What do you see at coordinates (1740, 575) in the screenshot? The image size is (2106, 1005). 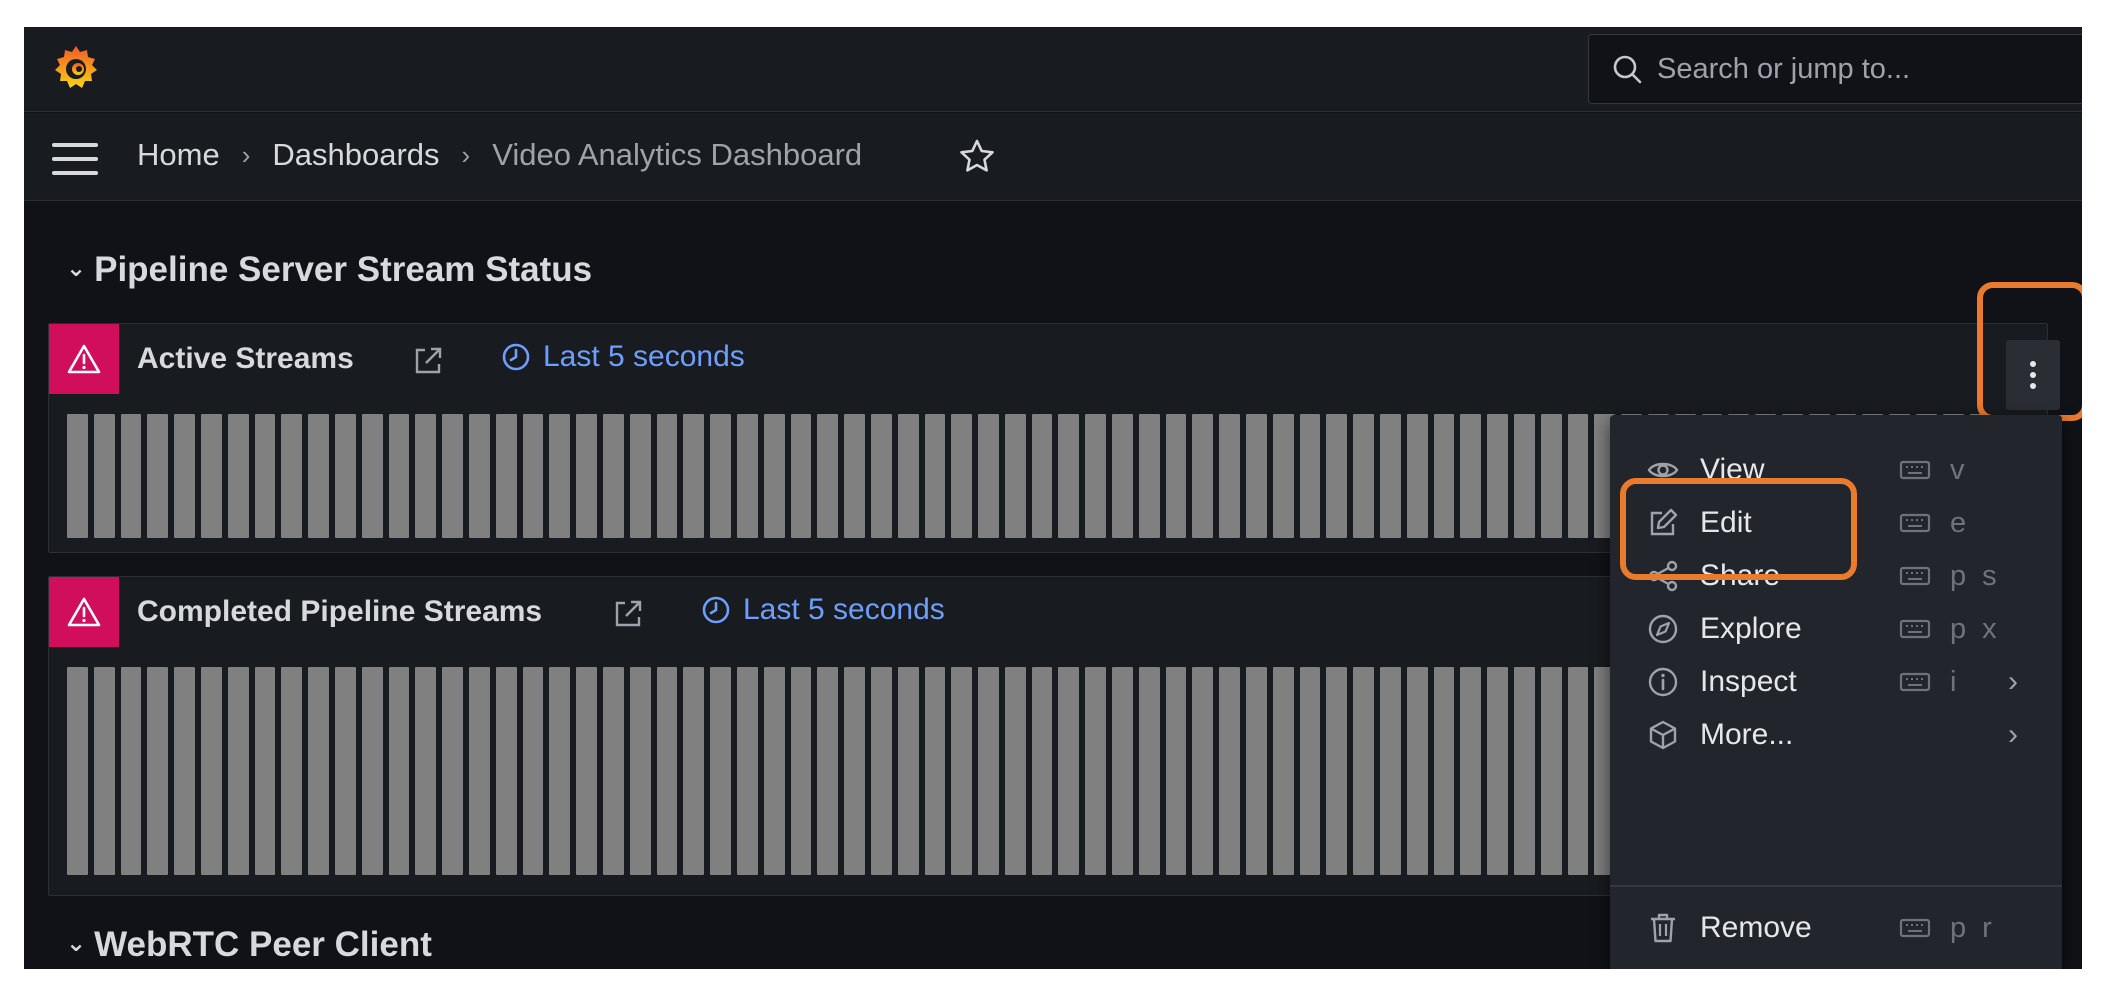 I see `menu-item-label: Share` at bounding box center [1740, 575].